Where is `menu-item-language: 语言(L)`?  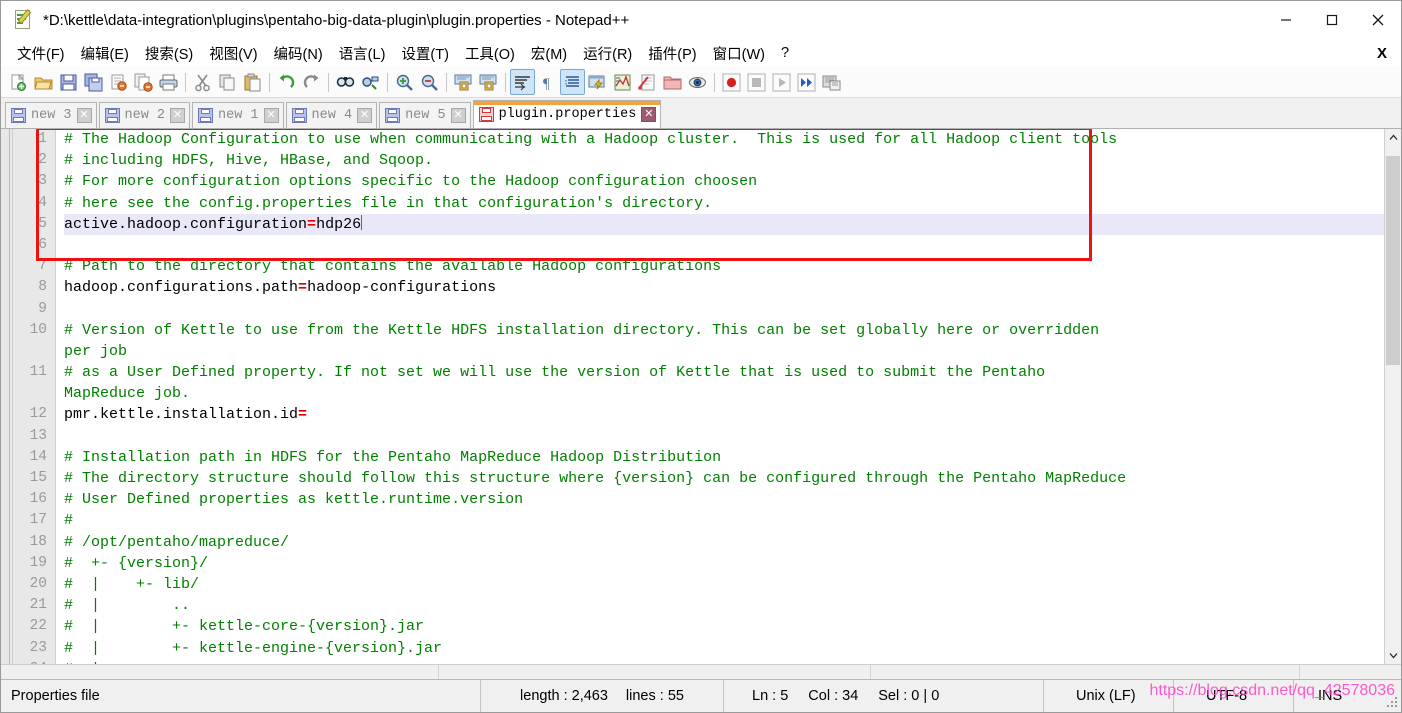
menu-item-language: 语言(L) is located at coordinates (362, 53).